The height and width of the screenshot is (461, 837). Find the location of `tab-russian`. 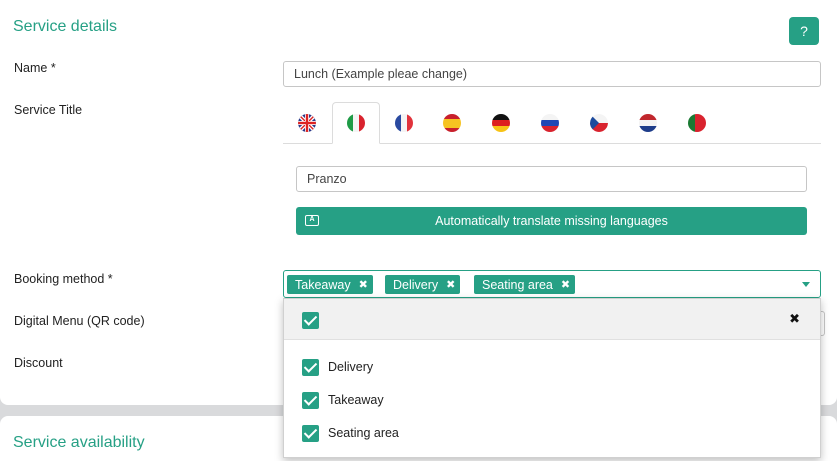

tab-russian is located at coordinates (550, 123).